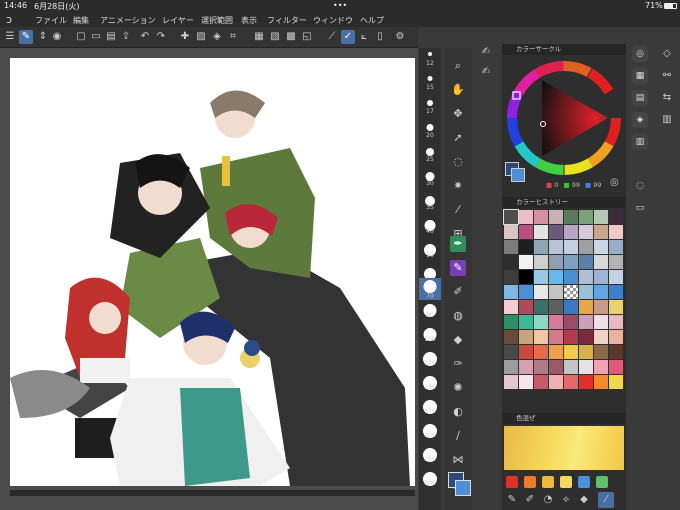 This screenshot has height=510, width=680. Describe the element at coordinates (57, 37) in the screenshot. I see `eye-icon: ◉` at that location.